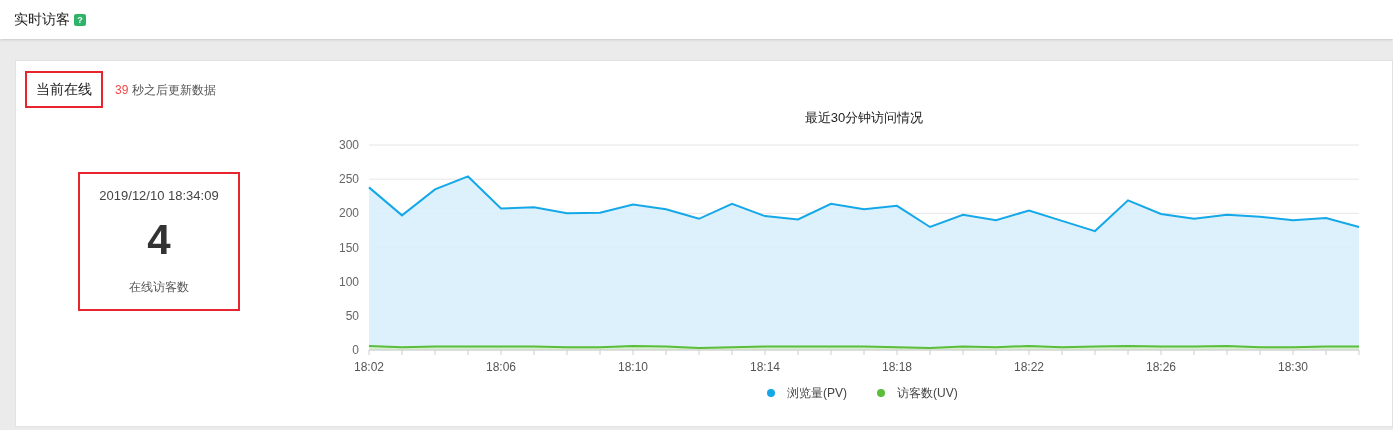 This screenshot has height=430, width=1393. What do you see at coordinates (122, 90) in the screenshot?
I see `countdown-value: 39` at bounding box center [122, 90].